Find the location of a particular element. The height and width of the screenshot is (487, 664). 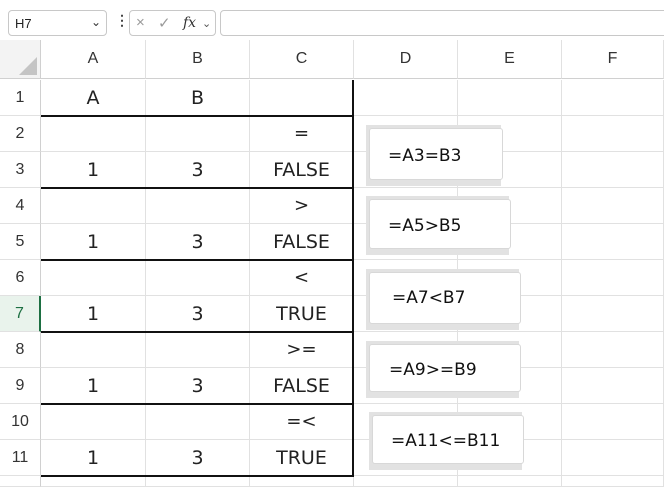

cell-c10: =< is located at coordinates (302, 422).